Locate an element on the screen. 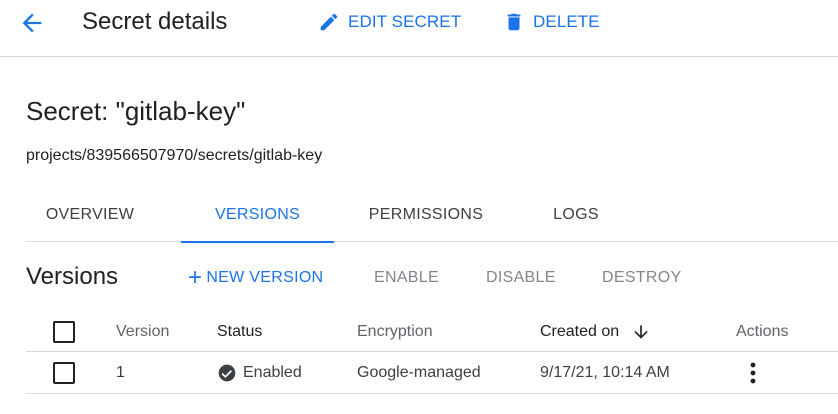  delete-button: DELETE is located at coordinates (551, 22).